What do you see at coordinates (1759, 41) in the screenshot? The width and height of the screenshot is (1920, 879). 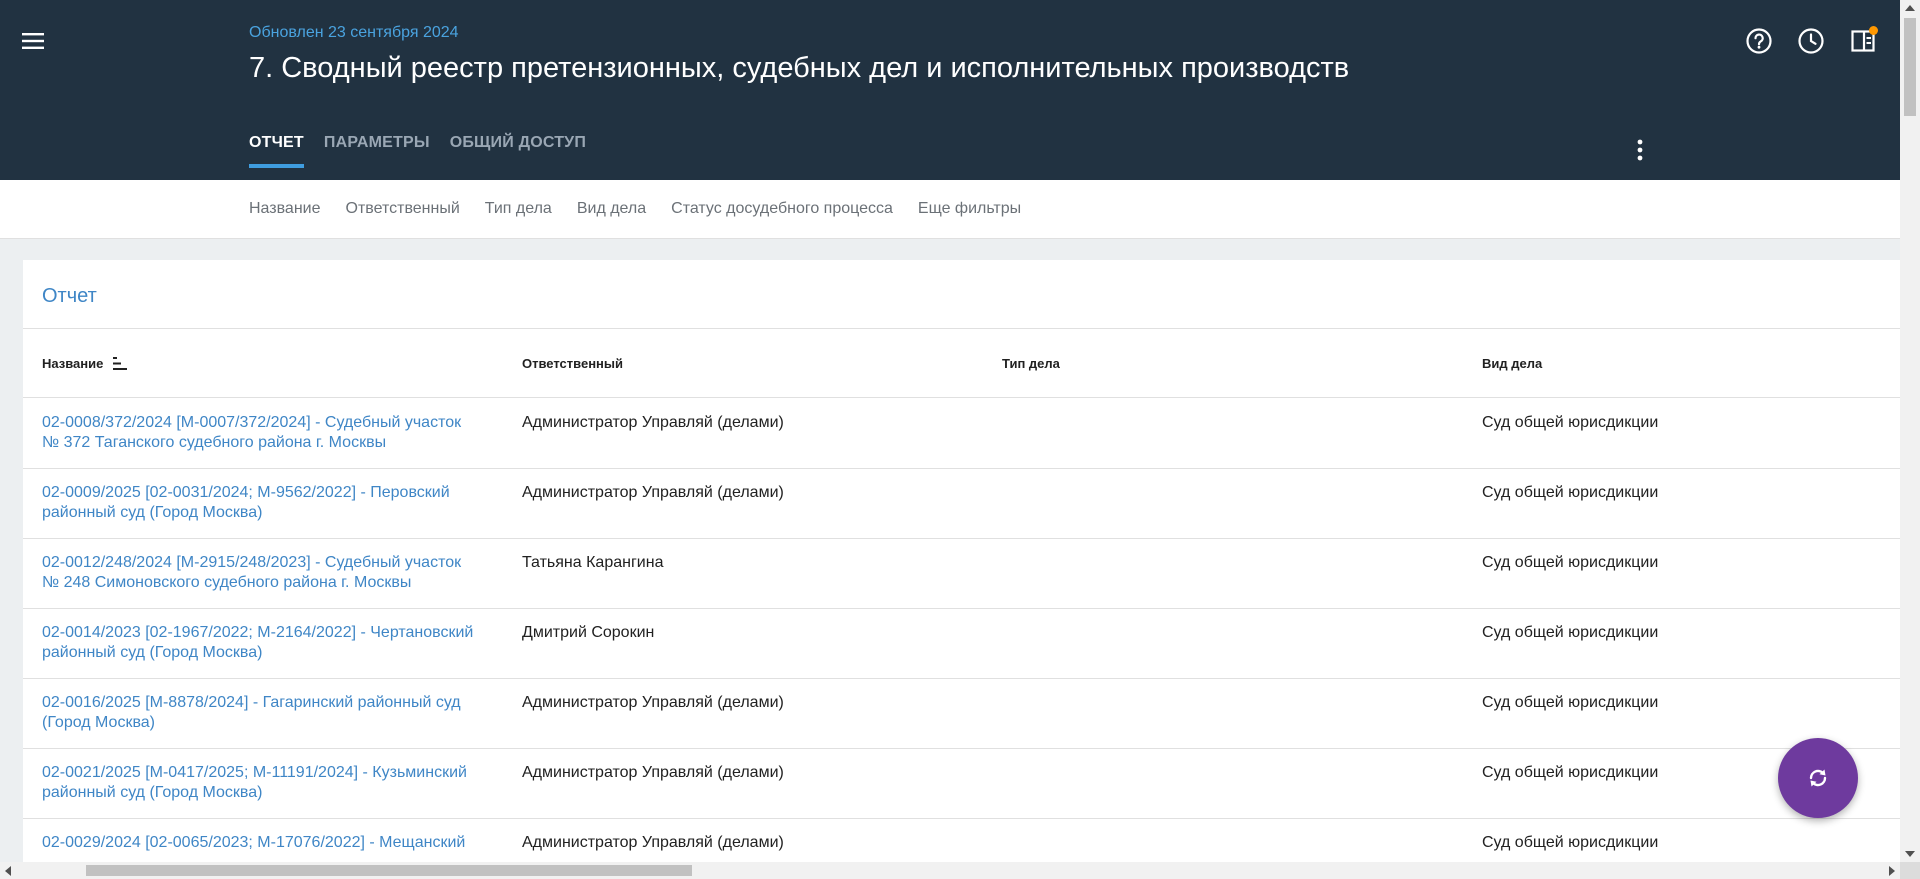 I see `help-icon` at bounding box center [1759, 41].